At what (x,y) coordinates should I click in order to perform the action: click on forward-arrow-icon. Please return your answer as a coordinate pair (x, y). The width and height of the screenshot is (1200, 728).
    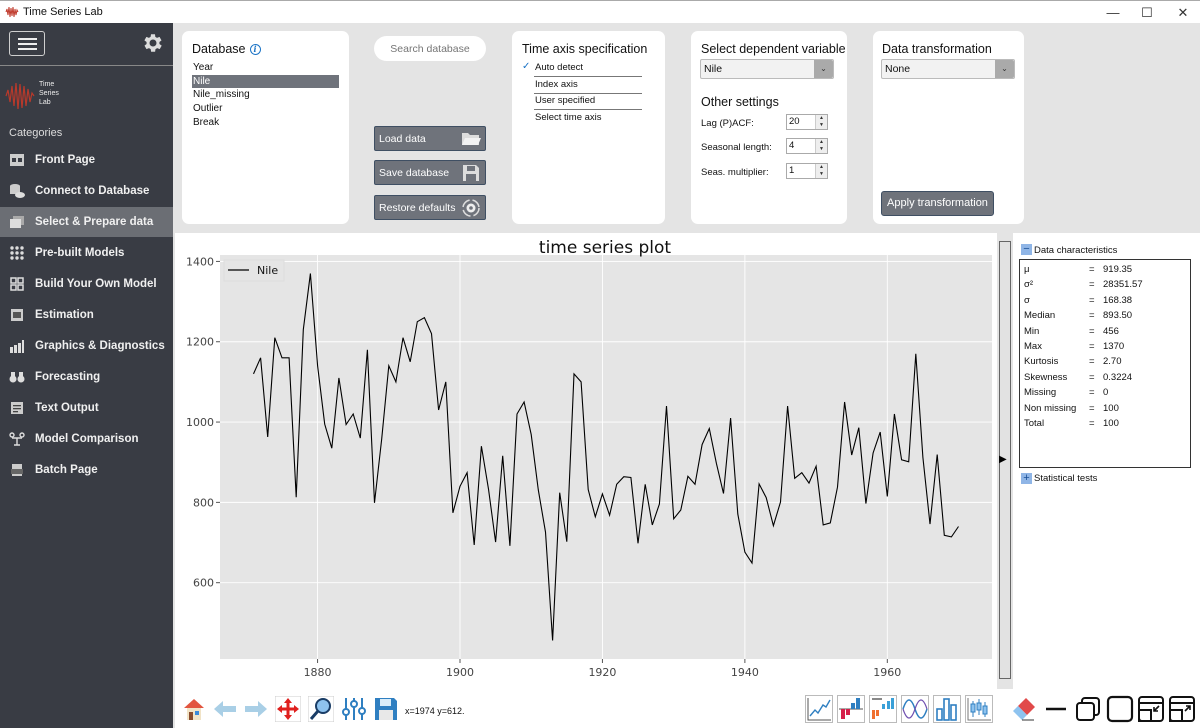
    Looking at the image, I should click on (256, 709).